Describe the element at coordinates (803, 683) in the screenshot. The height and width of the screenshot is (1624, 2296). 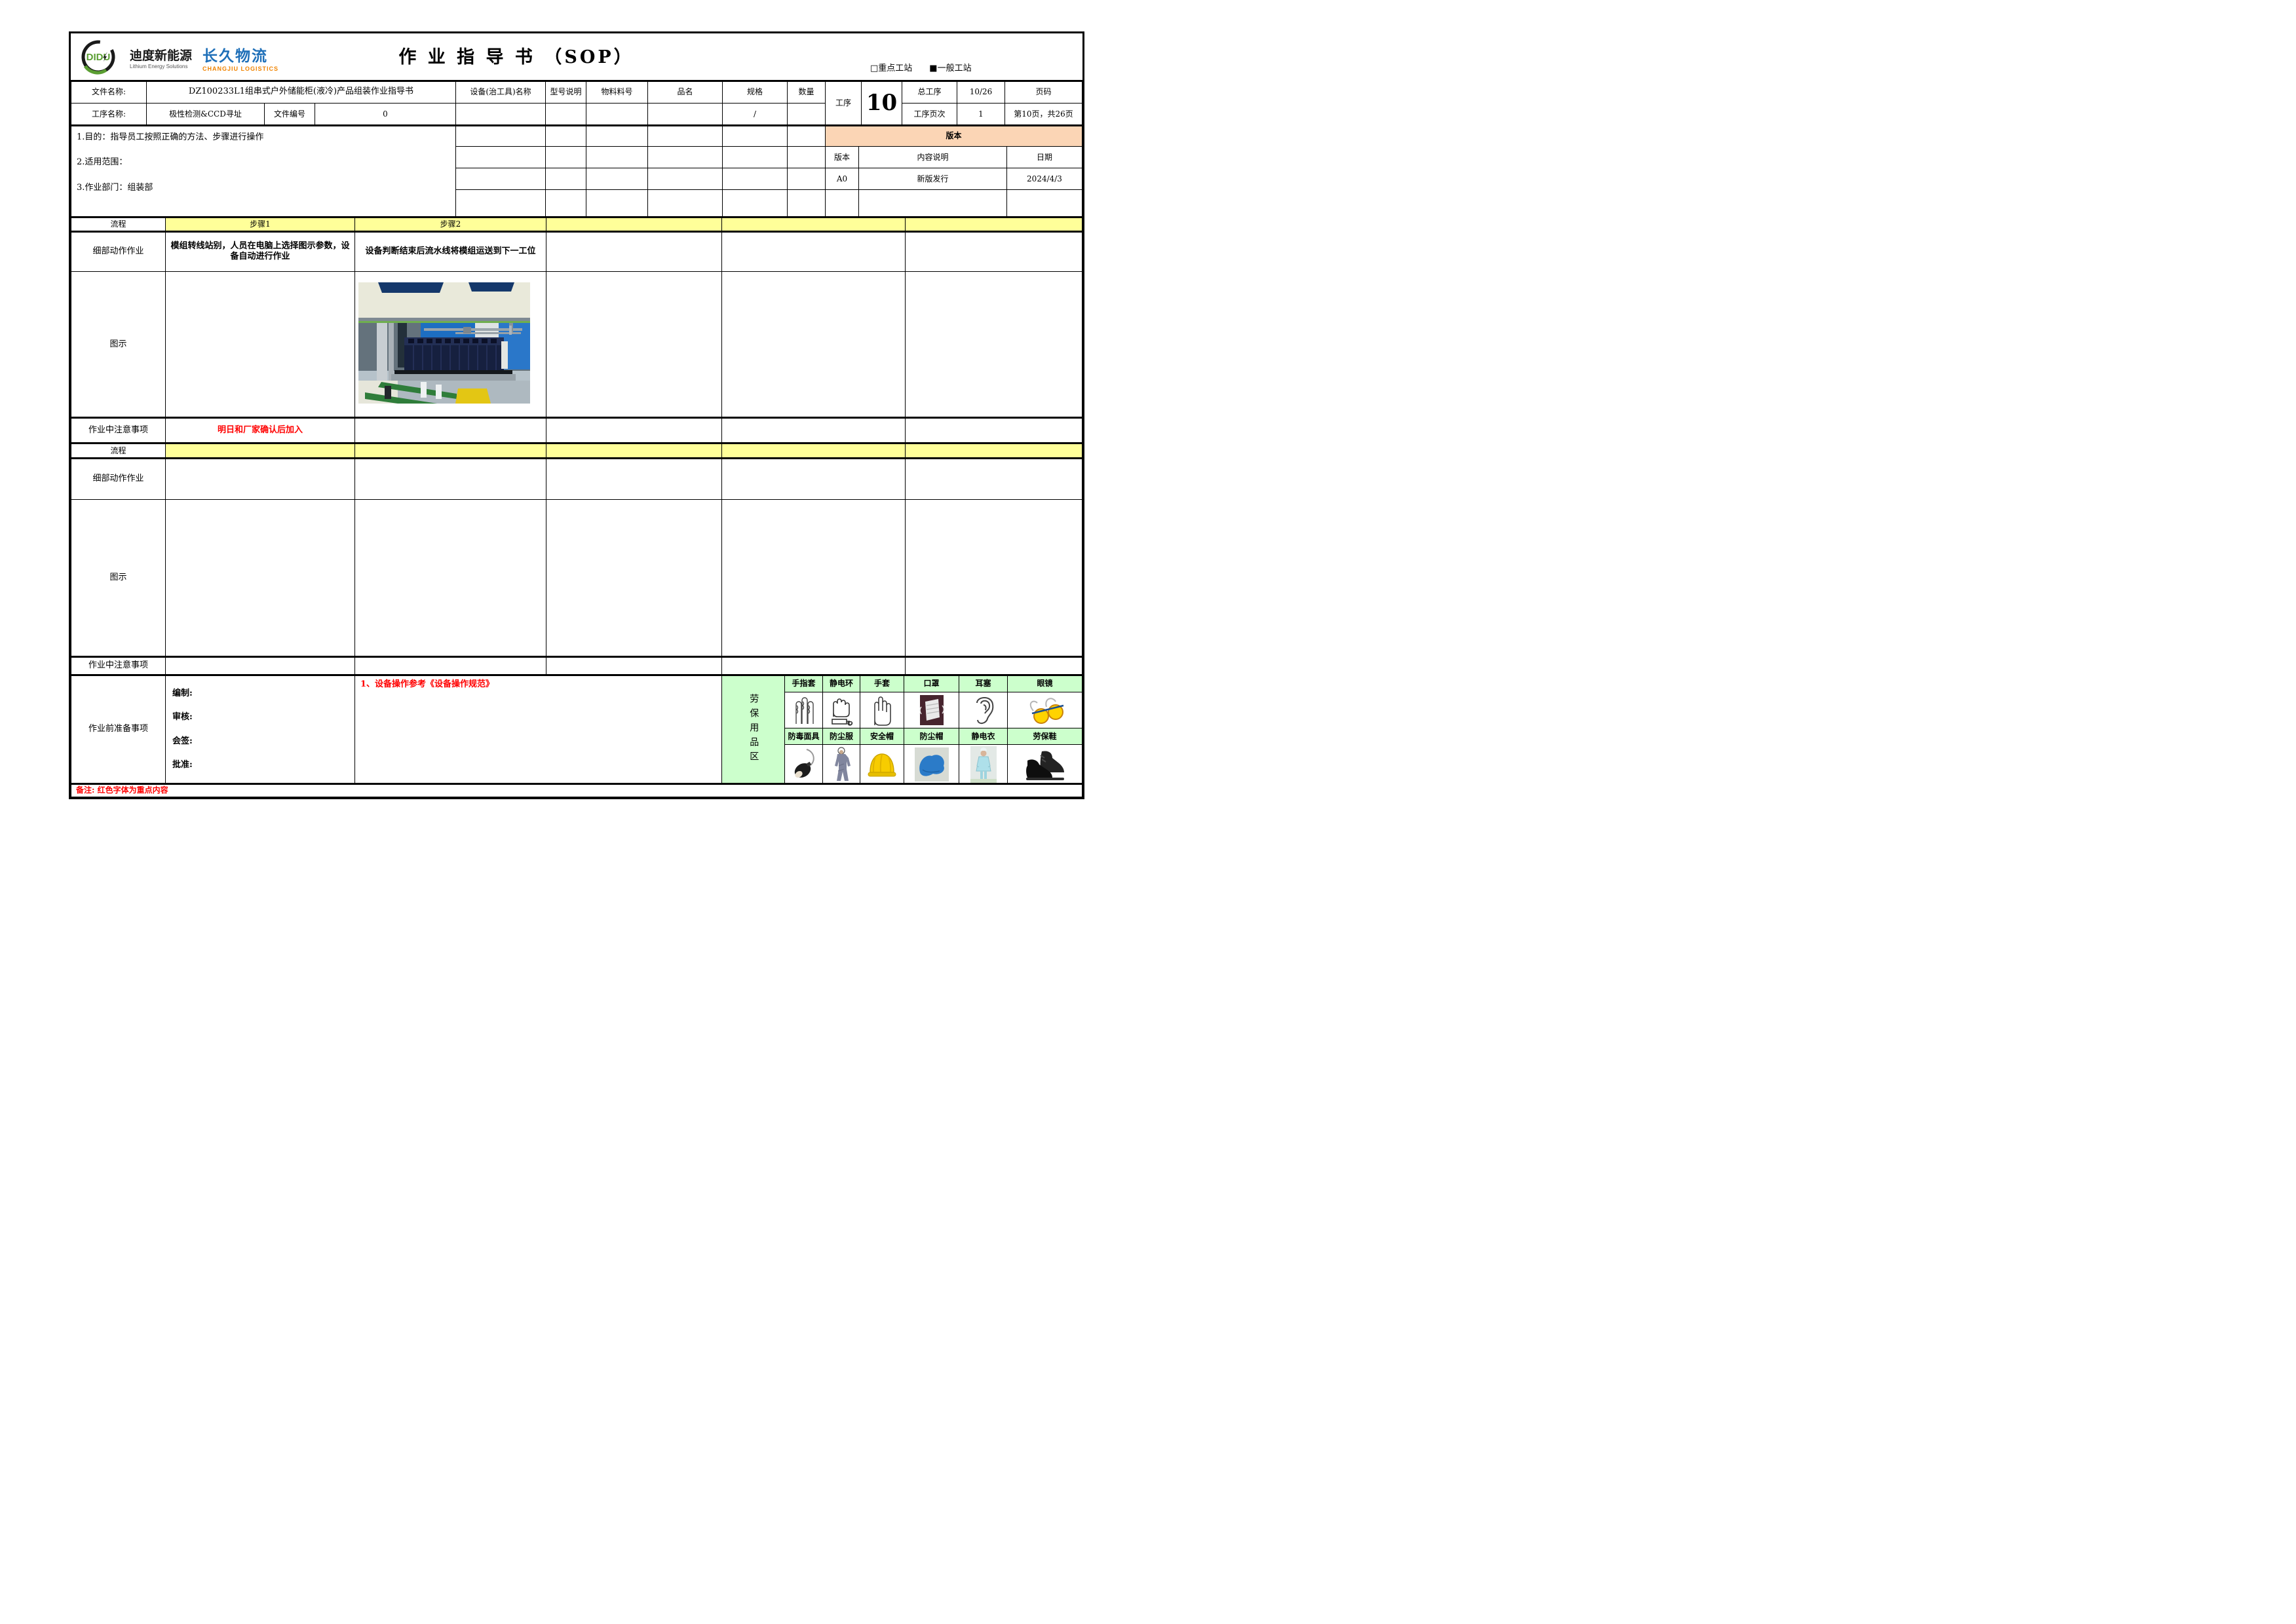
I see `ppe-label-finger-cots: 手指套` at that location.